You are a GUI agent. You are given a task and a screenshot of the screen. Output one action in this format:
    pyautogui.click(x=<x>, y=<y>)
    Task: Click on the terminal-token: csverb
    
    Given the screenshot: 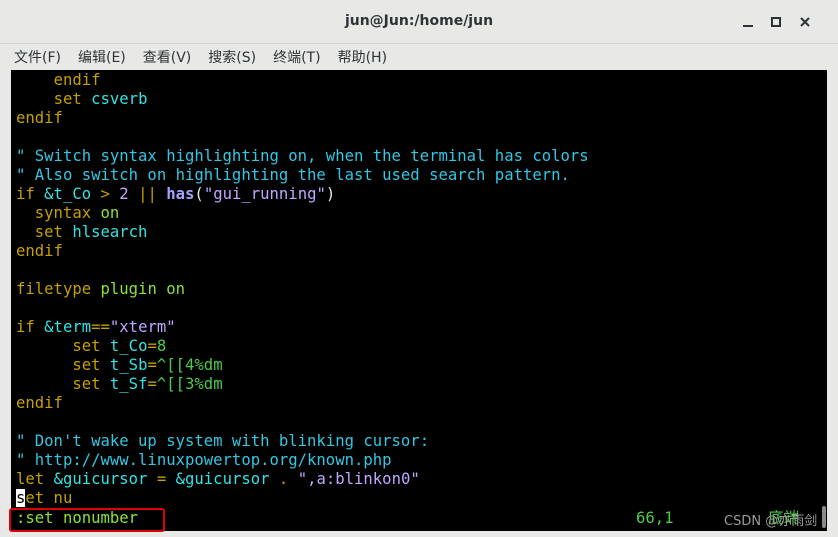 What is the action you would take?
    pyautogui.click(x=119, y=99)
    